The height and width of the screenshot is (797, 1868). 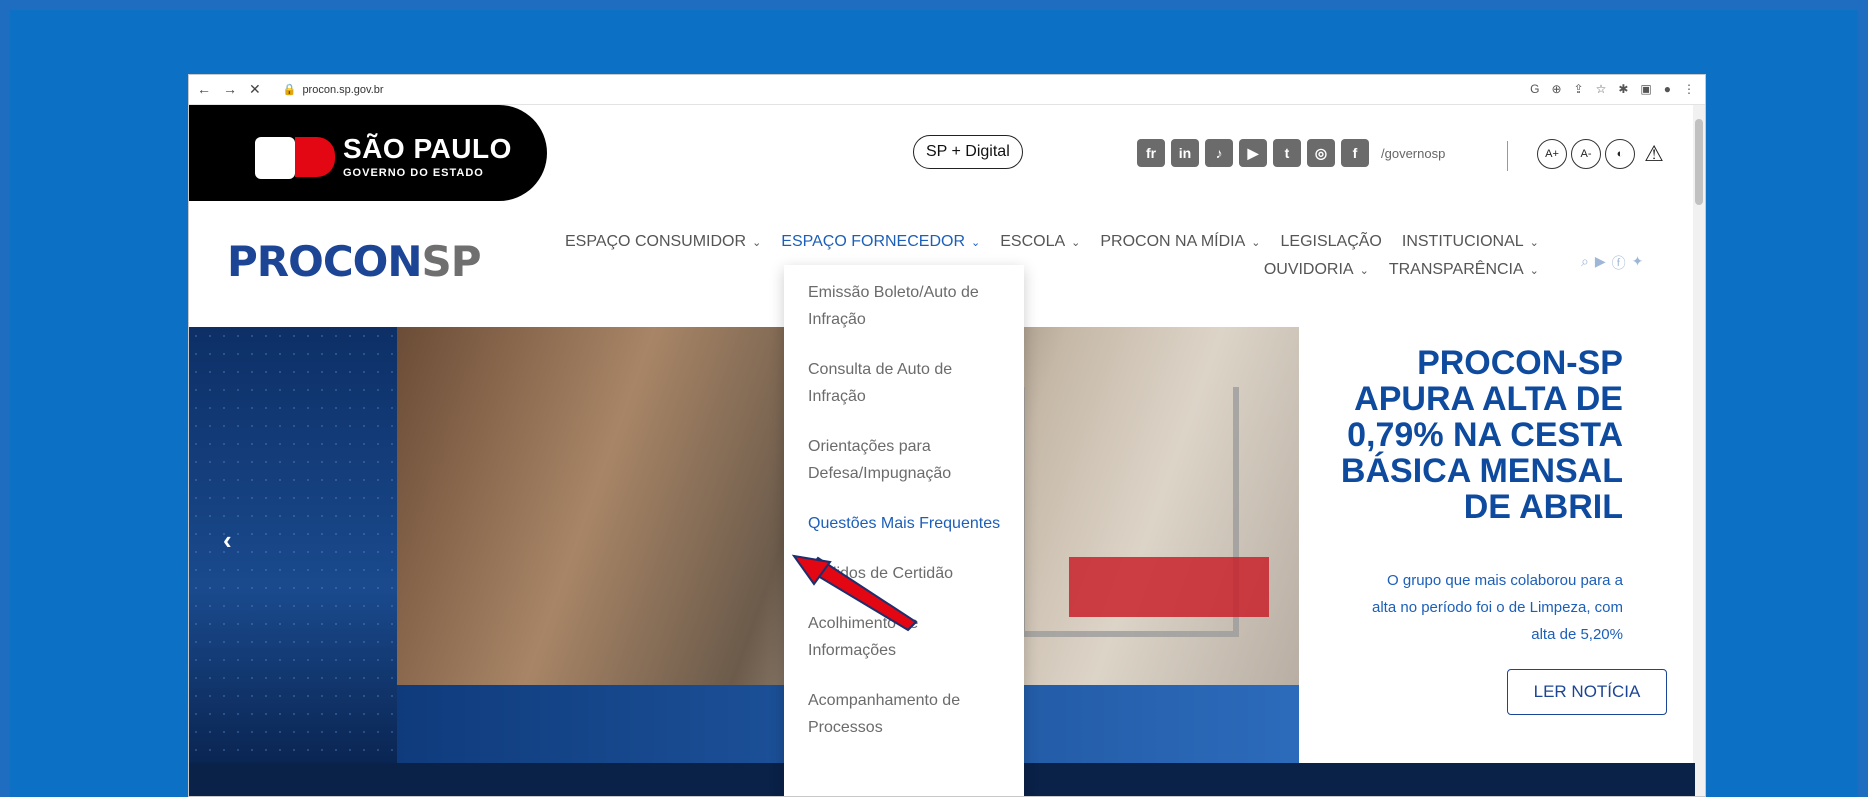 I want to click on contrast-icon: ◐, so click(x=1620, y=154).